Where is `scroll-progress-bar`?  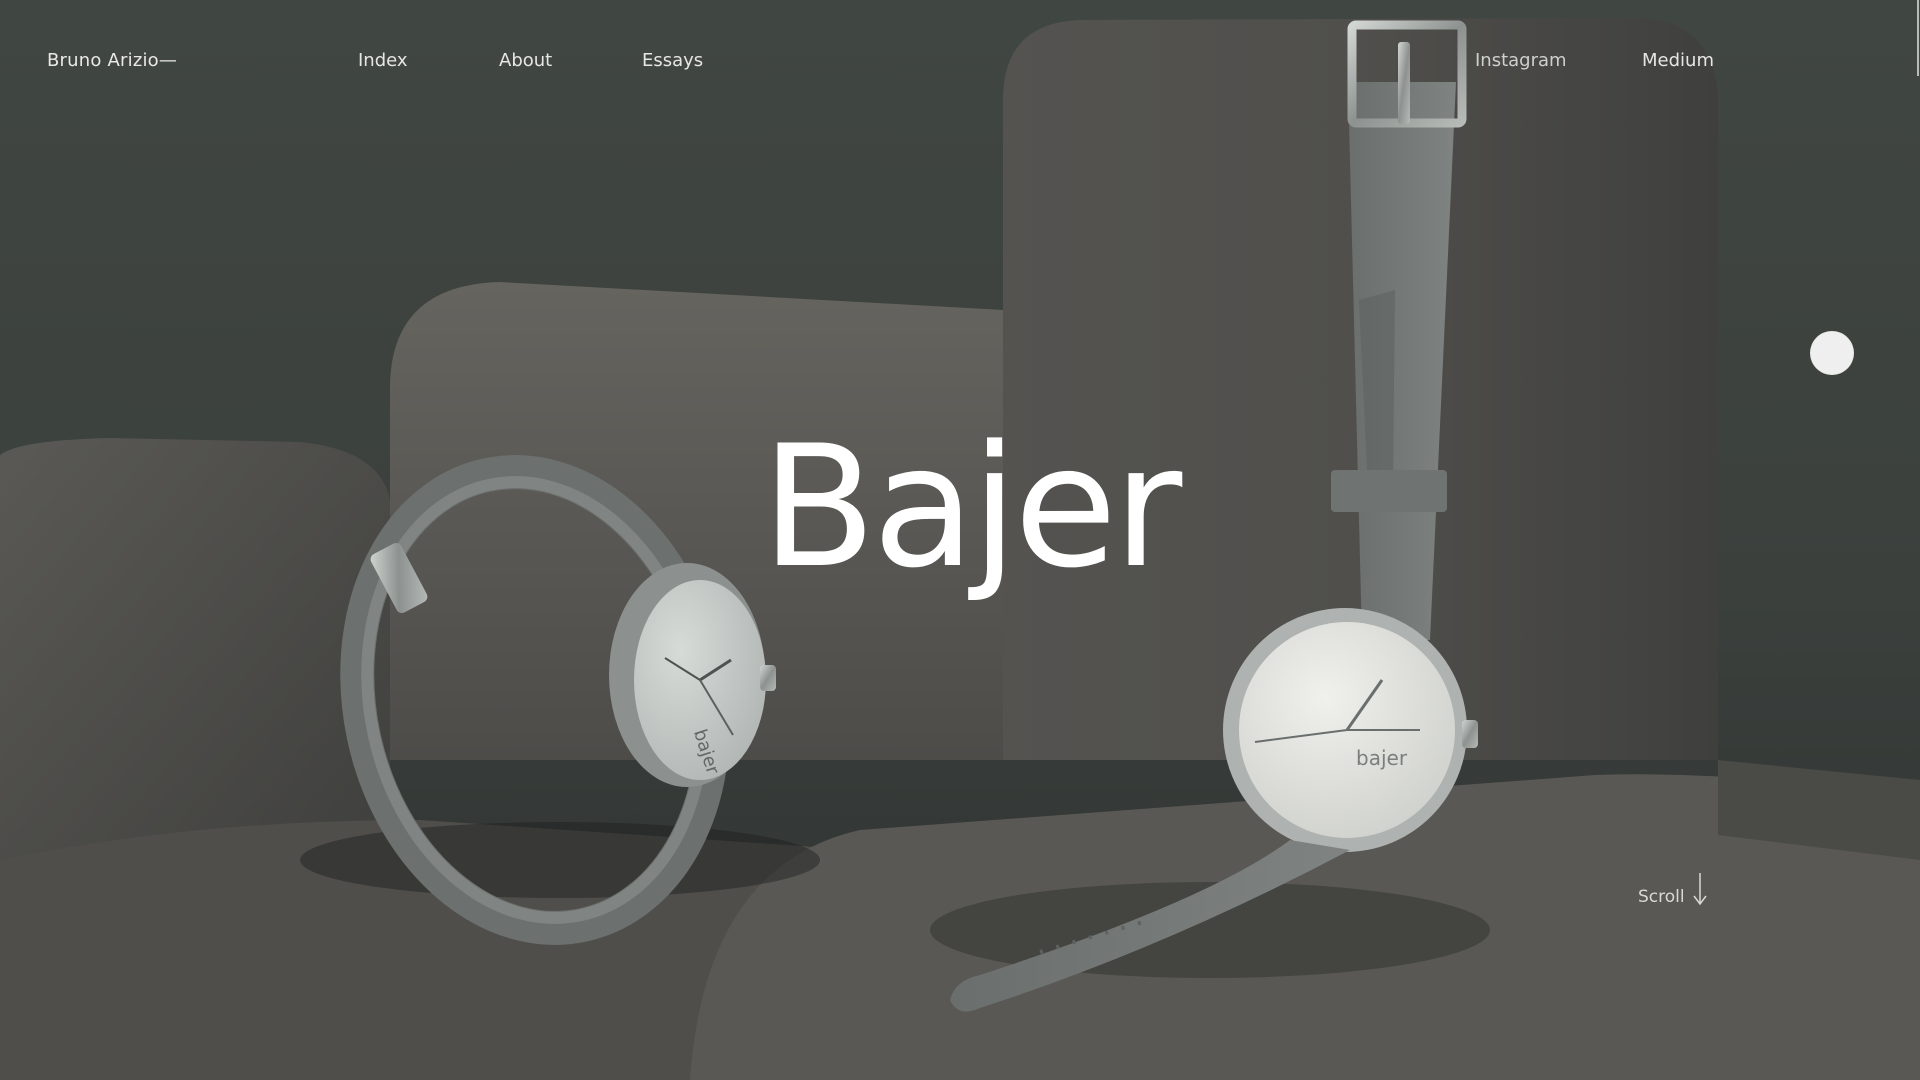
scroll-progress-bar is located at coordinates (1918, 38).